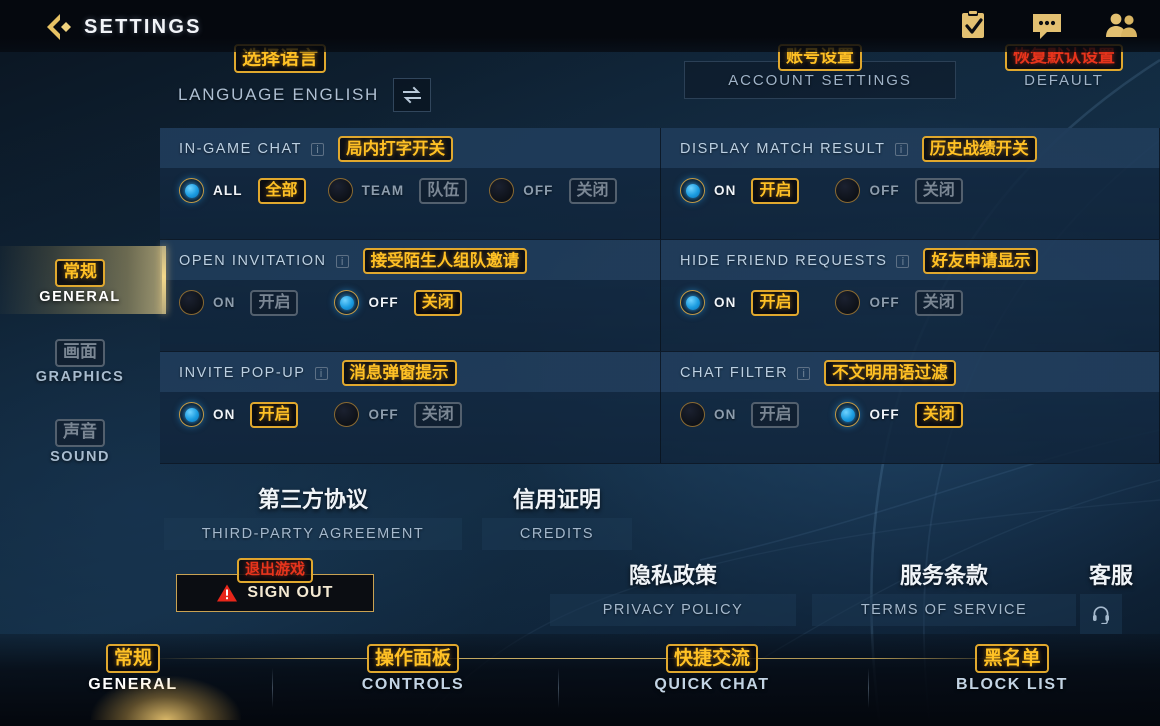 This screenshot has width=1160, height=726. I want to click on tab-cn-tag: 操作面板, so click(412, 659).